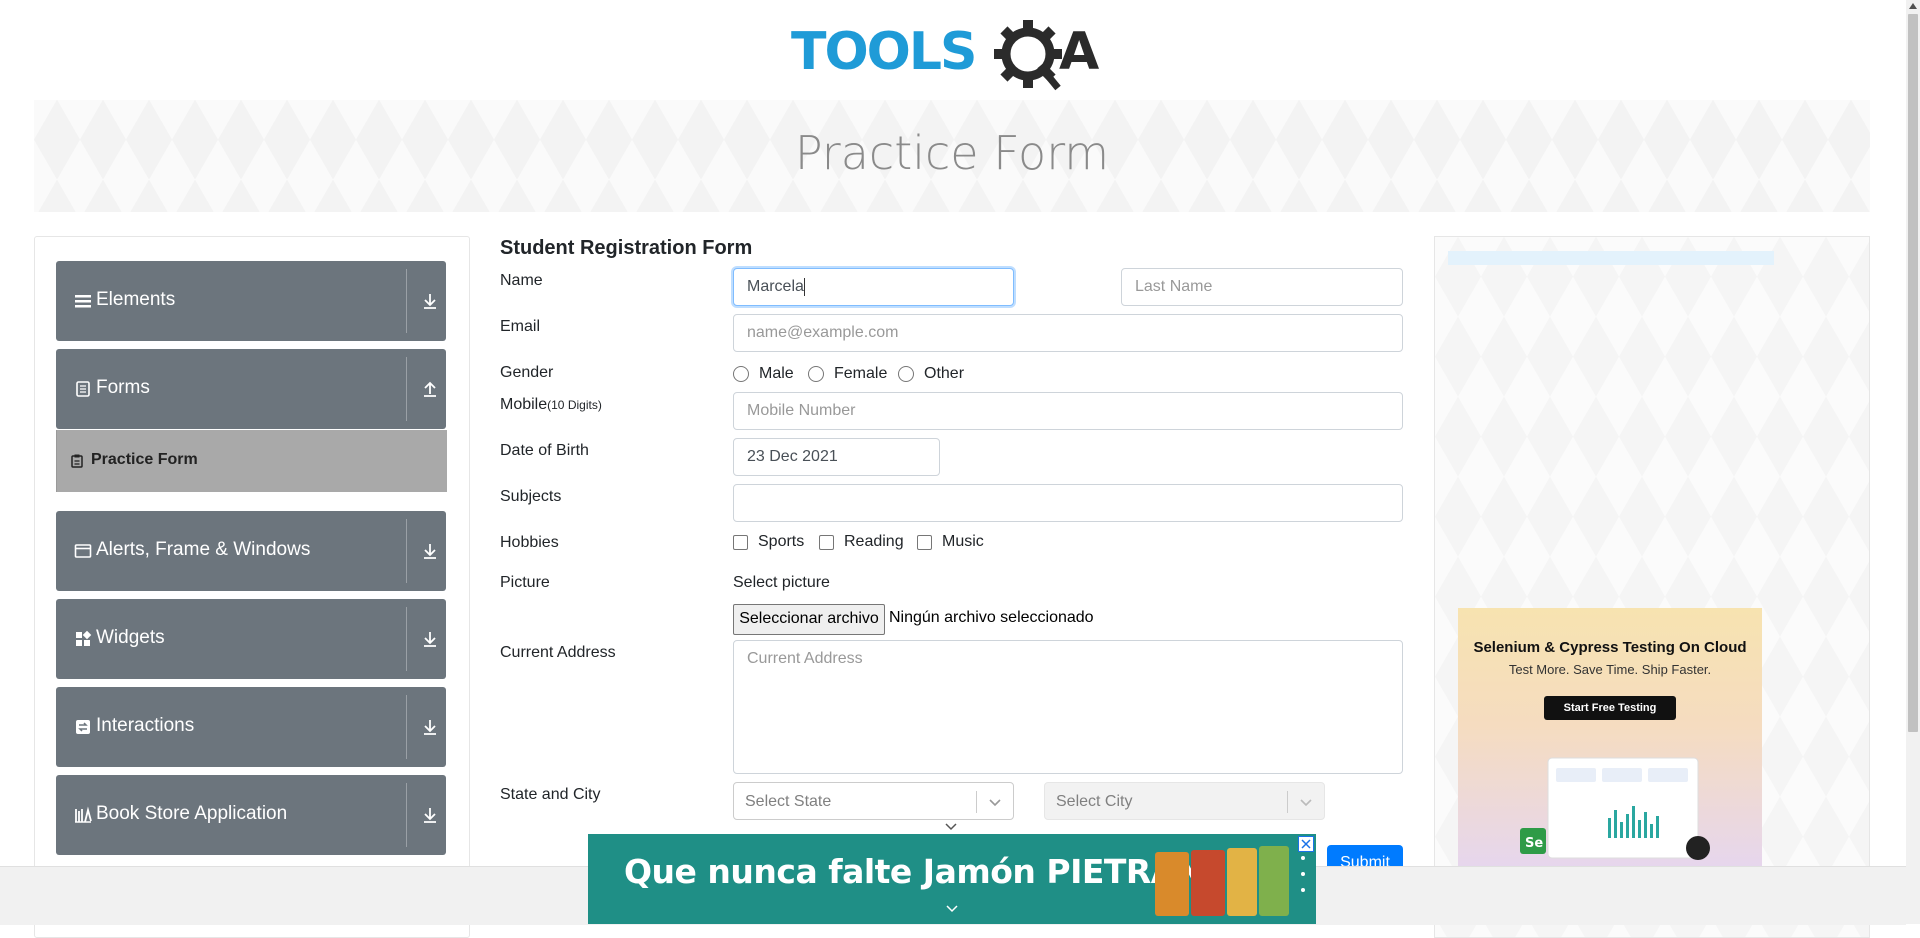 The height and width of the screenshot is (938, 1920). Describe the element at coordinates (626, 248) in the screenshot. I see `form-title: Student Registration Form` at that location.